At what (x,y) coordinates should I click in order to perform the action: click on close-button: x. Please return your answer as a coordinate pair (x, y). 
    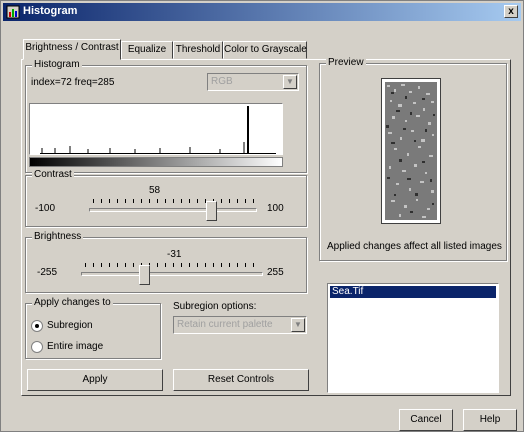
    Looking at the image, I should click on (511, 11).